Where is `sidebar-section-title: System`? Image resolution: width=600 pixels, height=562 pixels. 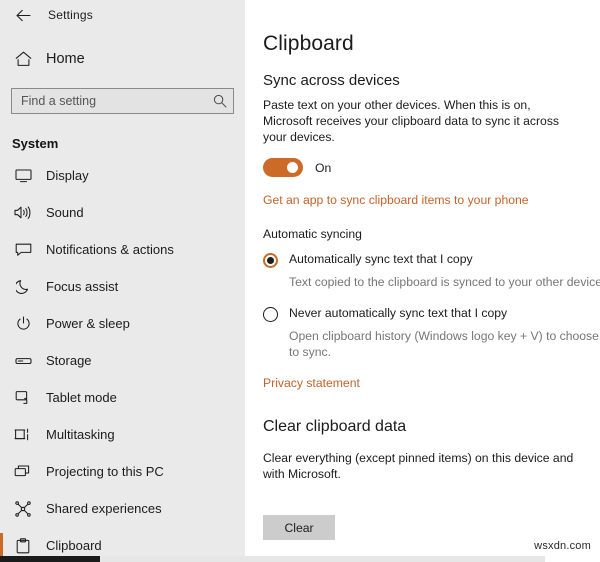 sidebar-section-title: System is located at coordinates (35, 143).